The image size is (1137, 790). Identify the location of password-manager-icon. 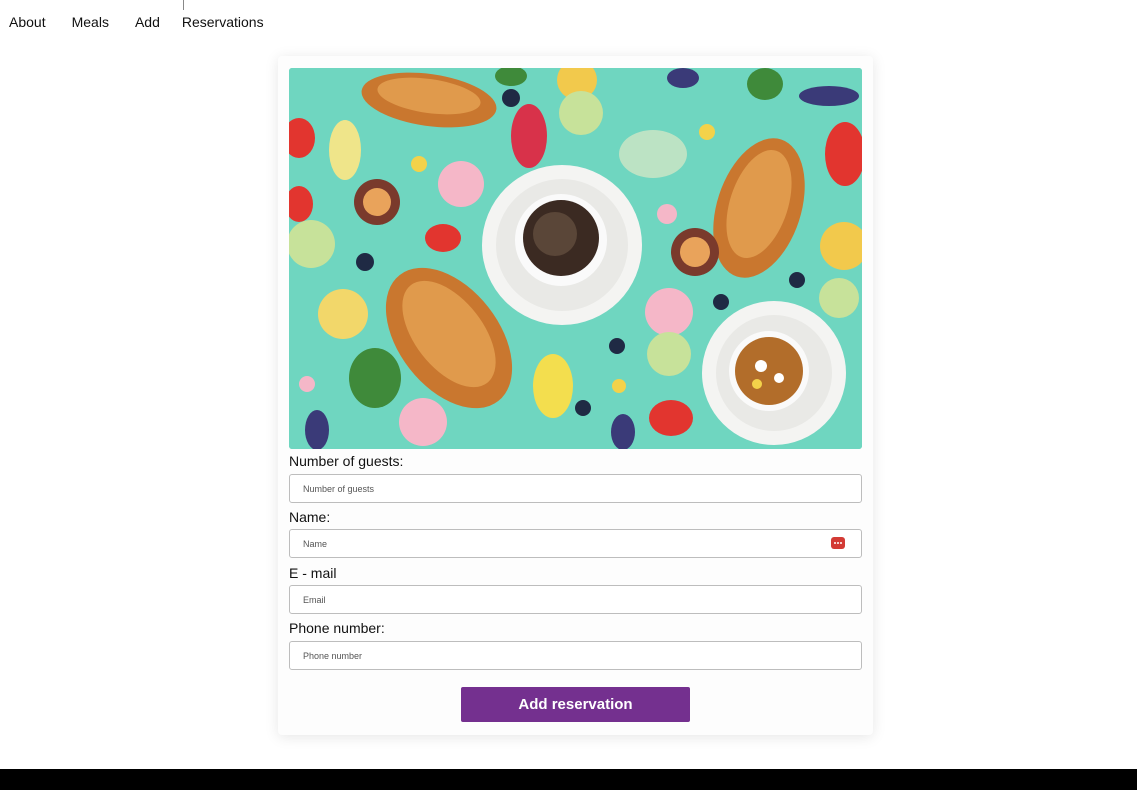
(838, 543).